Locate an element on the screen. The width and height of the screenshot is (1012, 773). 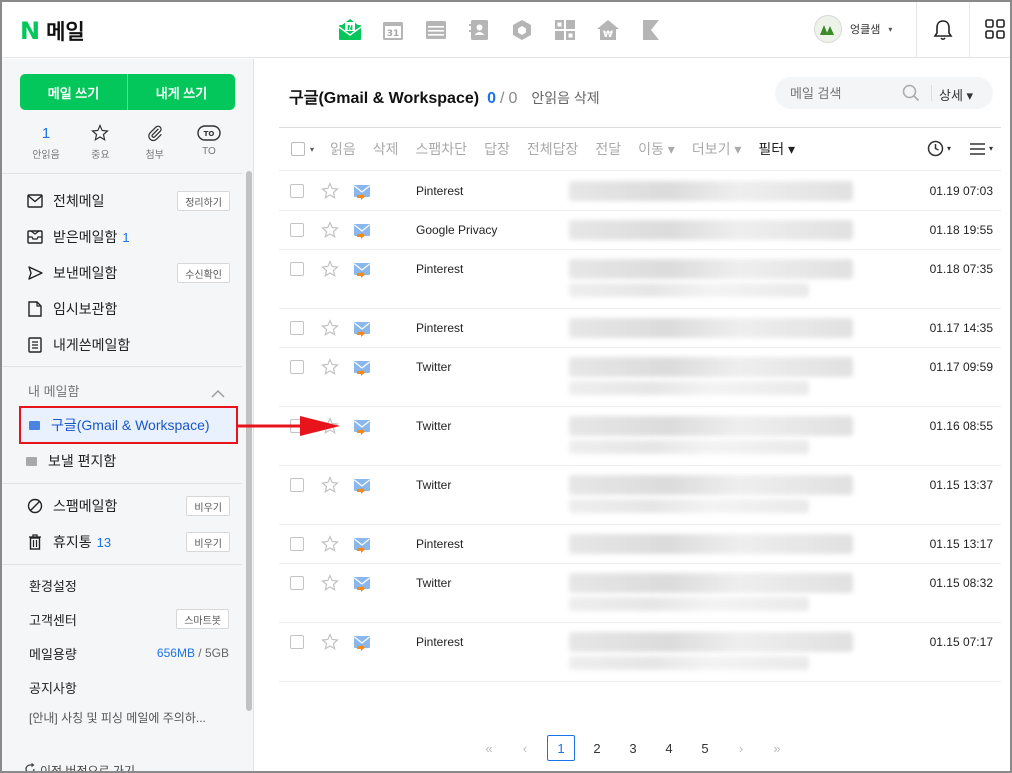
compose-button: 메일 쓰기 is located at coordinates (73, 92).